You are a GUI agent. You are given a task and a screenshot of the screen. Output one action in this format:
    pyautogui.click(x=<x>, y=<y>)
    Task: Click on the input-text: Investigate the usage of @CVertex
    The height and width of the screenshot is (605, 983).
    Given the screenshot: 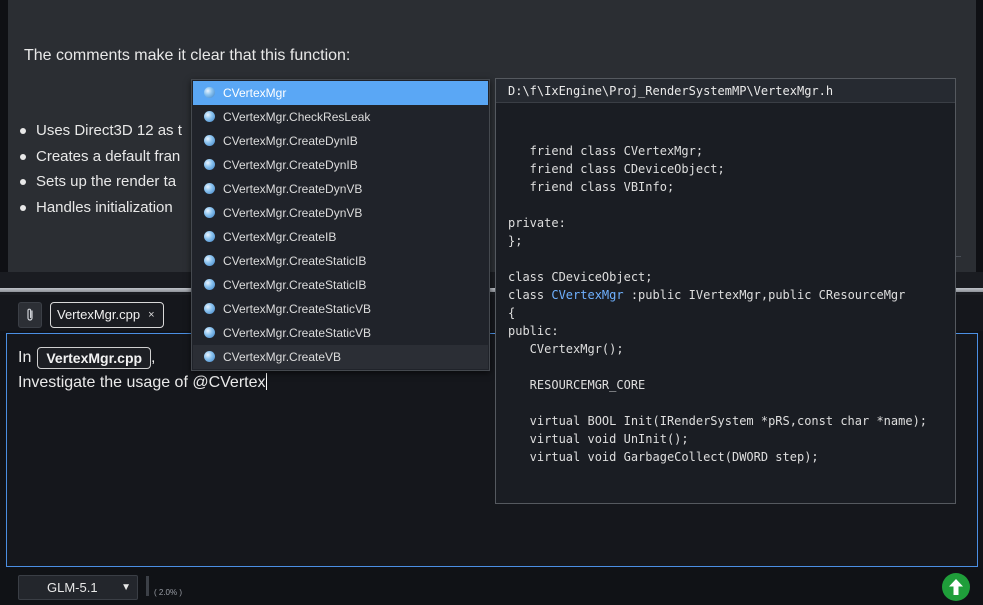 What is the action you would take?
    pyautogui.click(x=142, y=382)
    